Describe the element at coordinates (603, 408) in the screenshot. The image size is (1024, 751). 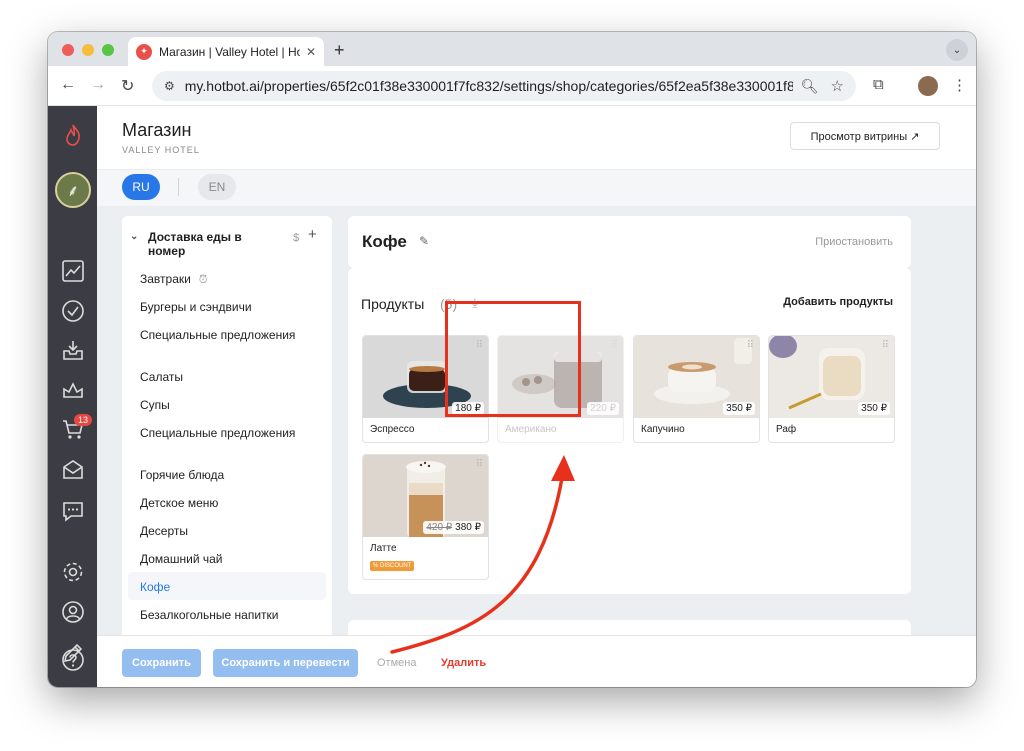
I see `product-price: 220 ₽` at that location.